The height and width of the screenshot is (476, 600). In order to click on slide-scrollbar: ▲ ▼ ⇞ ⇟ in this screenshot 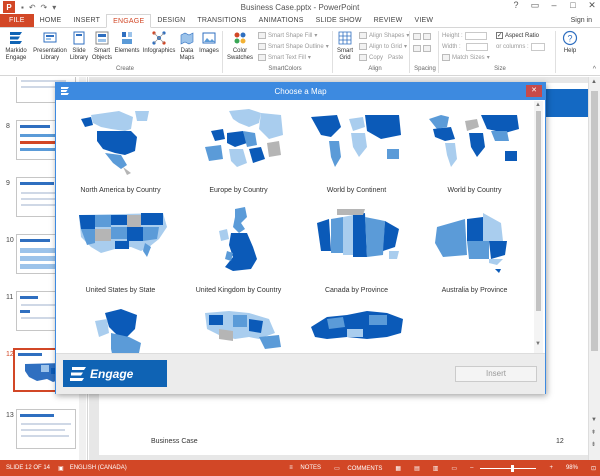, I will do `click(594, 268)`.